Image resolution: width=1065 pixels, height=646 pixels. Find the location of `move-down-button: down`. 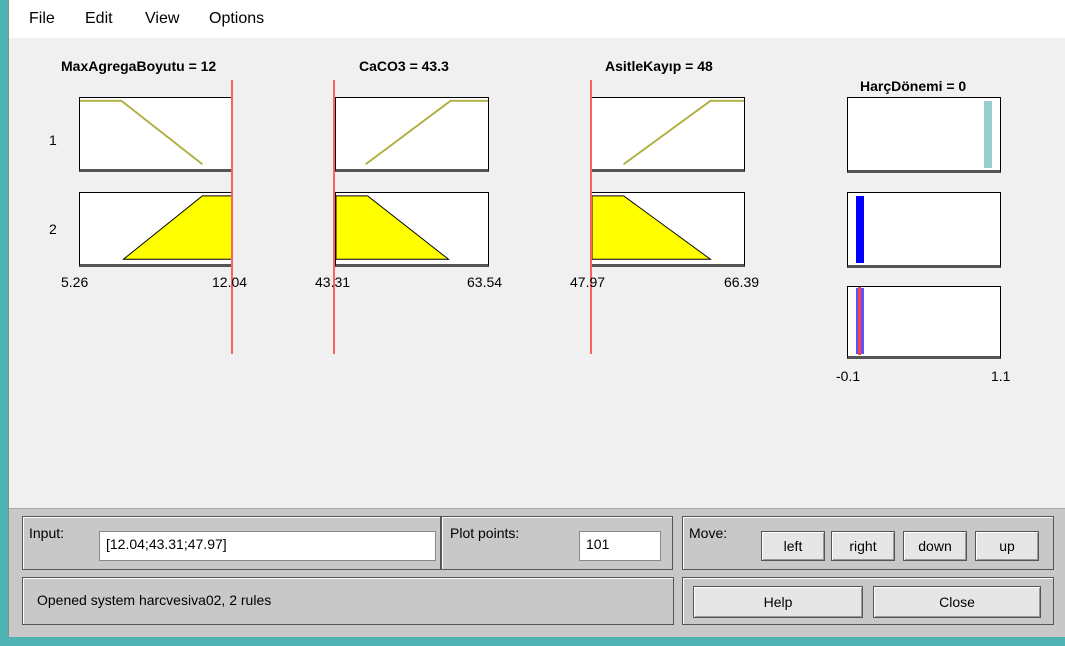

move-down-button: down is located at coordinates (935, 546).